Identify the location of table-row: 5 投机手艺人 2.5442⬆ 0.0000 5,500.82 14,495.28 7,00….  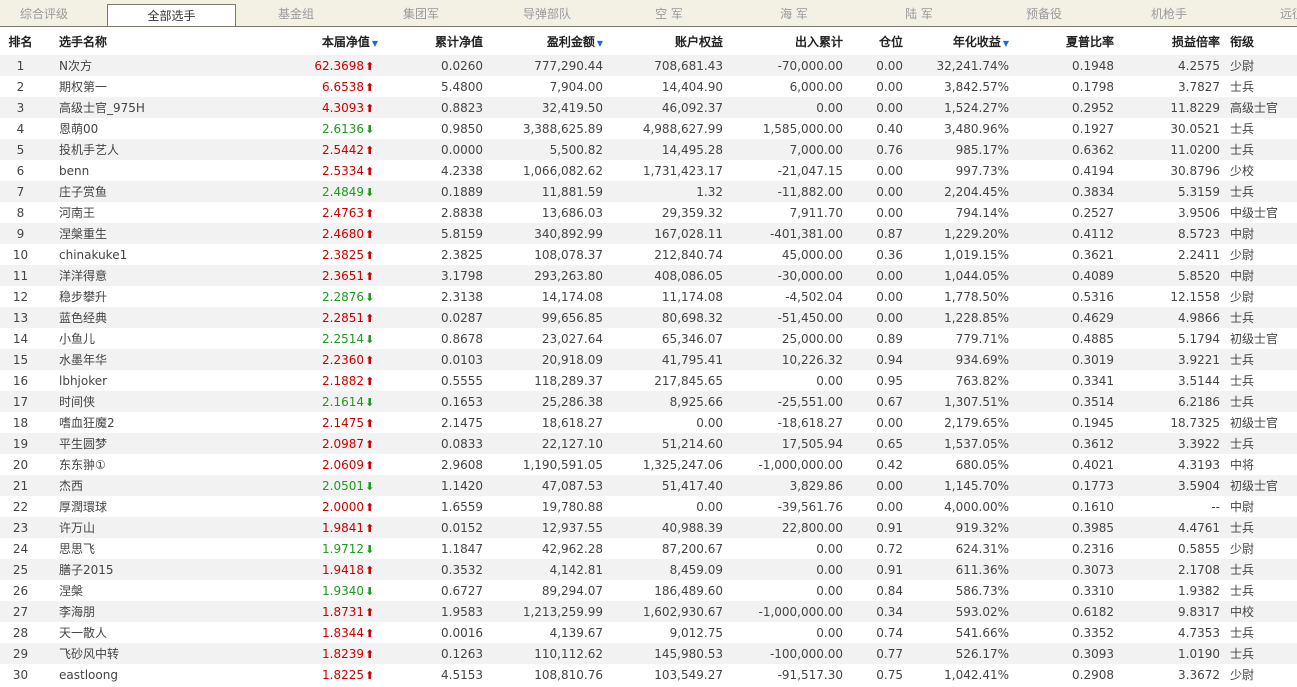
(648, 149).